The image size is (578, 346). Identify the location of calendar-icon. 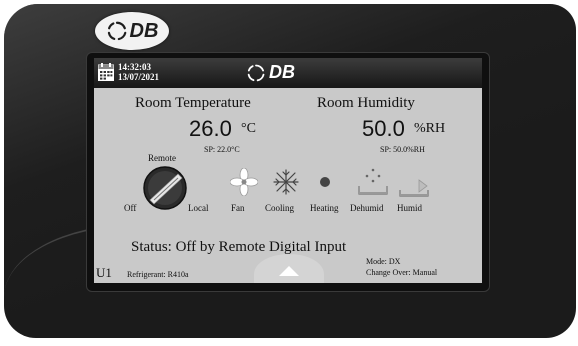
(106, 72).